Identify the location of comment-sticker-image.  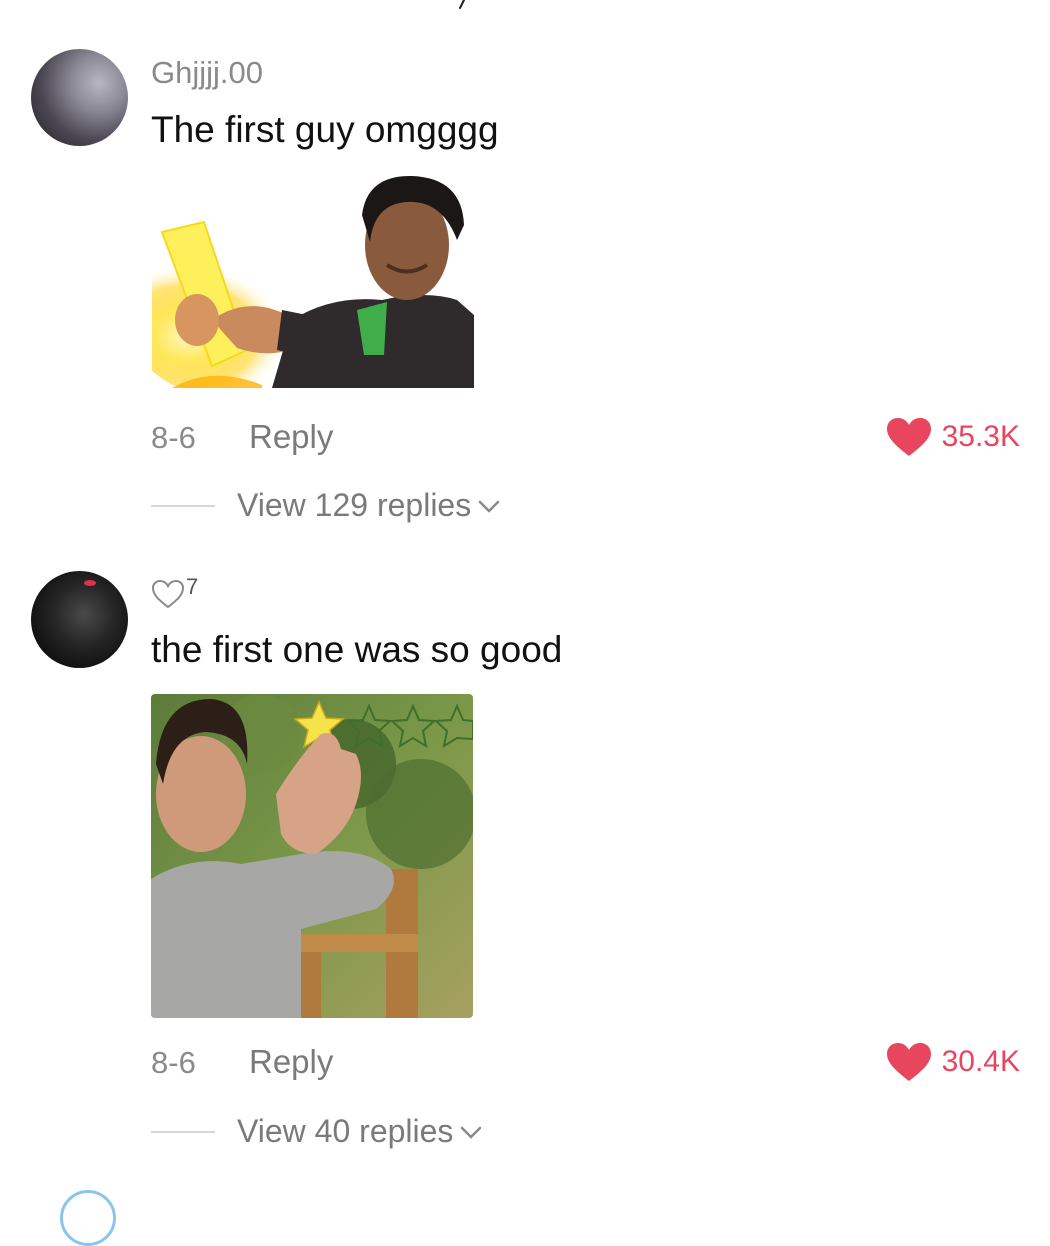
(313, 279).